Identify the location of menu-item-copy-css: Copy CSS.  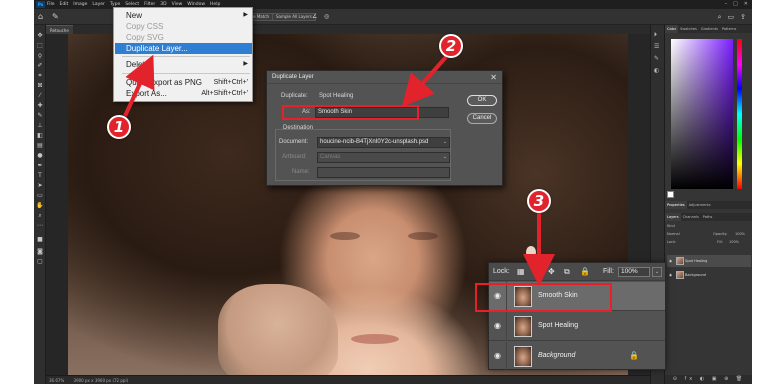
(183, 26).